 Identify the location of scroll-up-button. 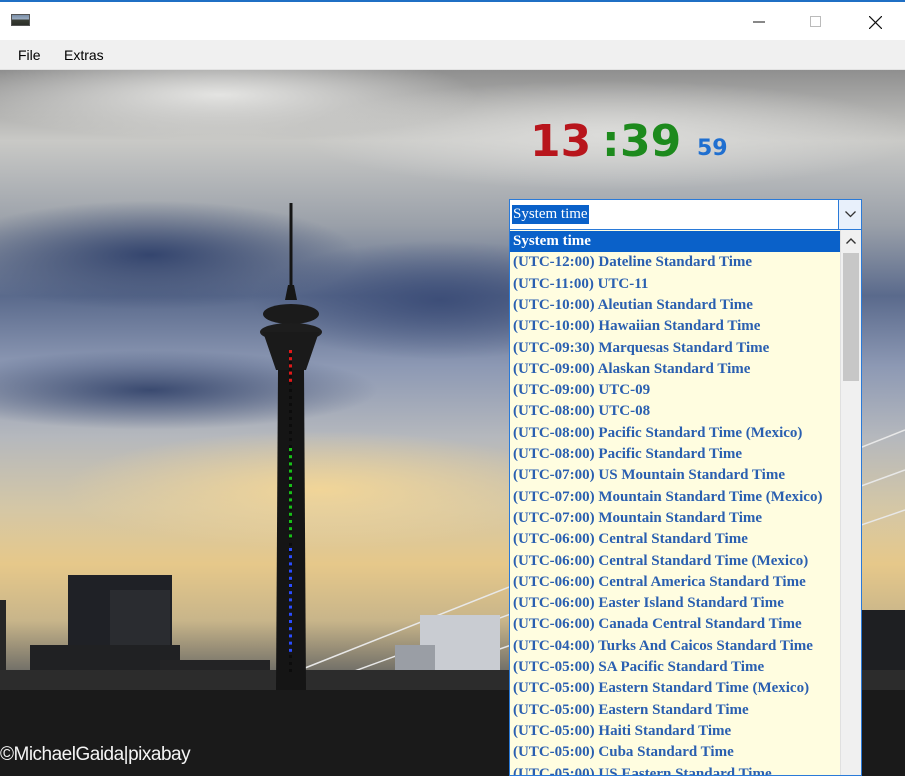
(851, 241).